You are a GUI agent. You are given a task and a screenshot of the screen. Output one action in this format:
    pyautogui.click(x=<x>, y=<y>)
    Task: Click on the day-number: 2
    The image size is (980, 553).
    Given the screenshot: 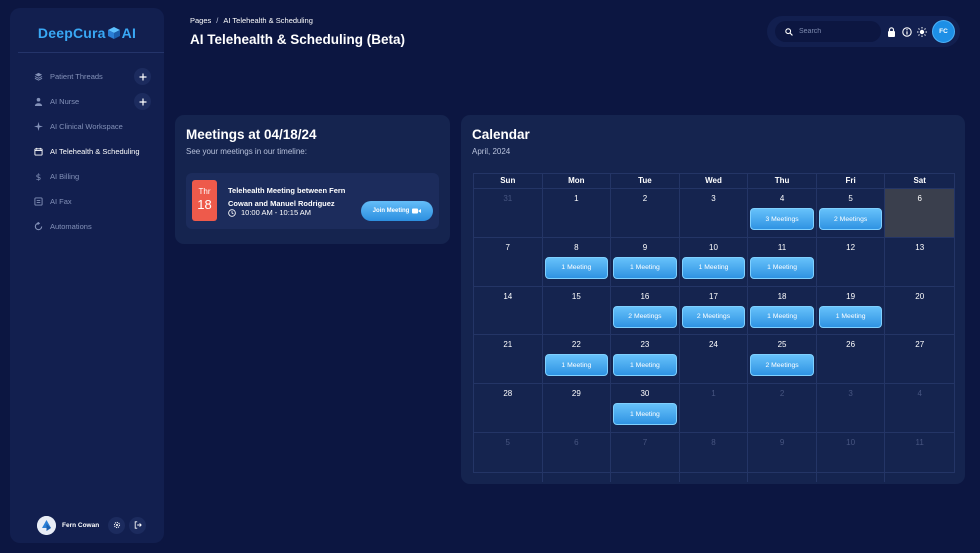 What is the action you would take?
    pyautogui.click(x=782, y=394)
    